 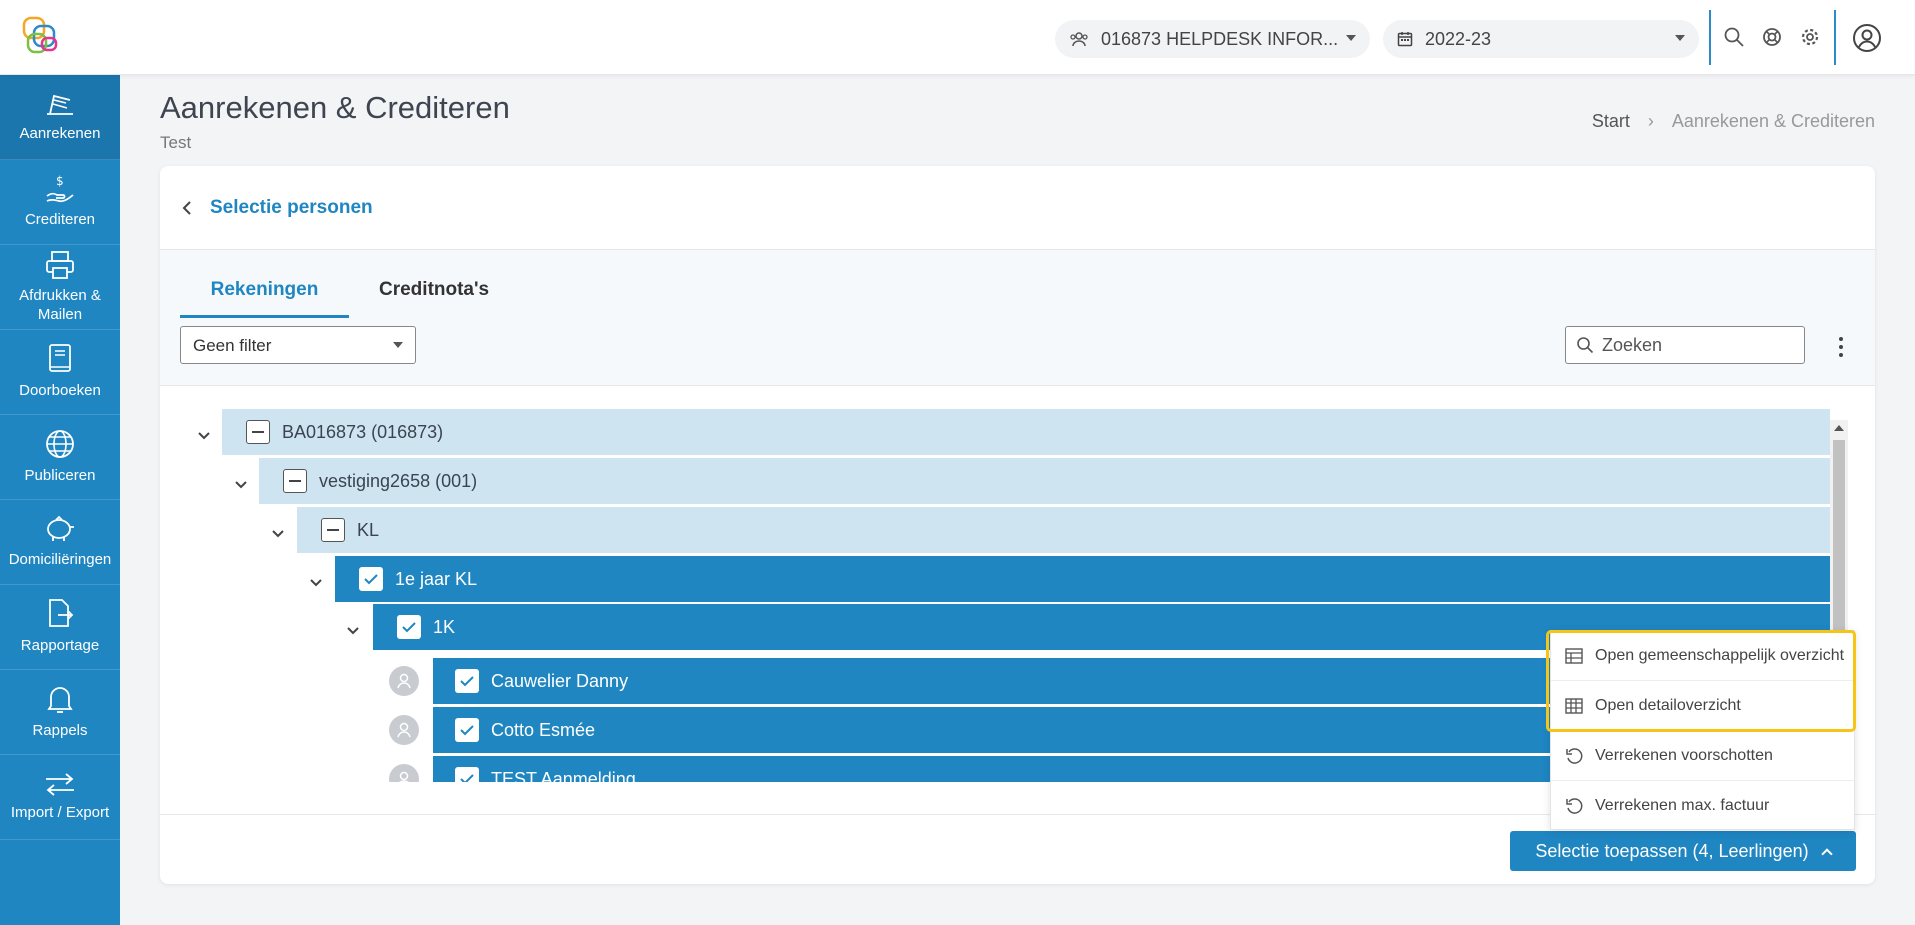 I want to click on menu-item-settle-advances: Verrekenen voorschotten, so click(x=1702, y=756).